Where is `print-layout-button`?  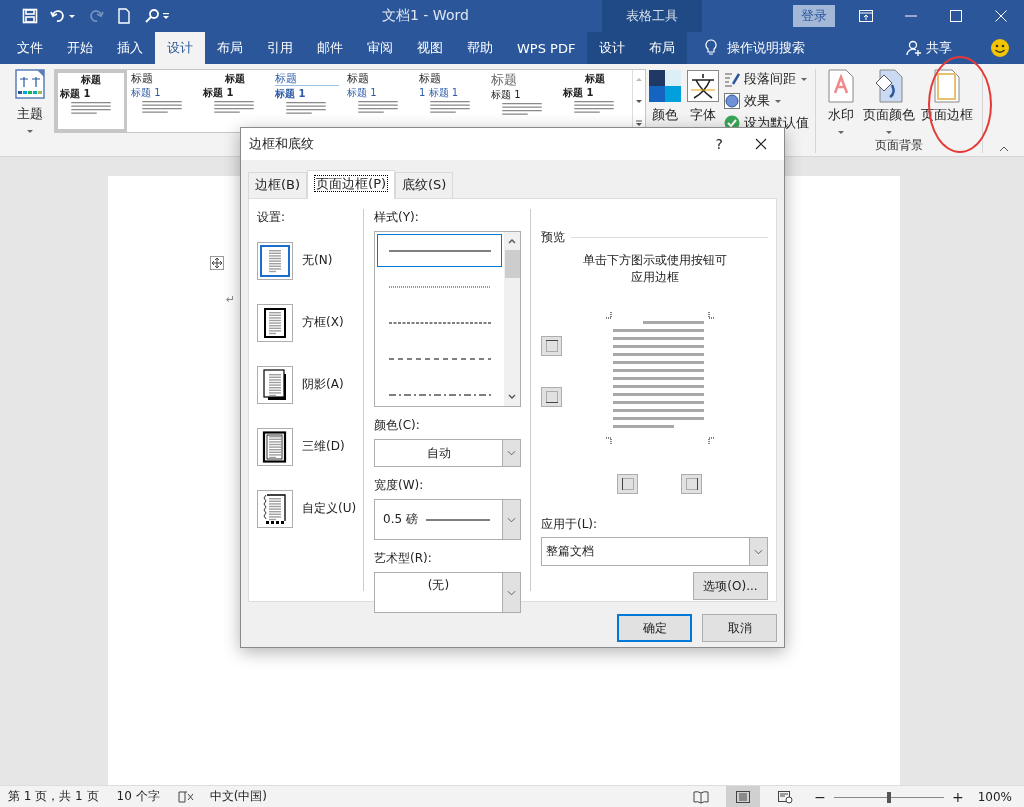
print-layout-button is located at coordinates (743, 796).